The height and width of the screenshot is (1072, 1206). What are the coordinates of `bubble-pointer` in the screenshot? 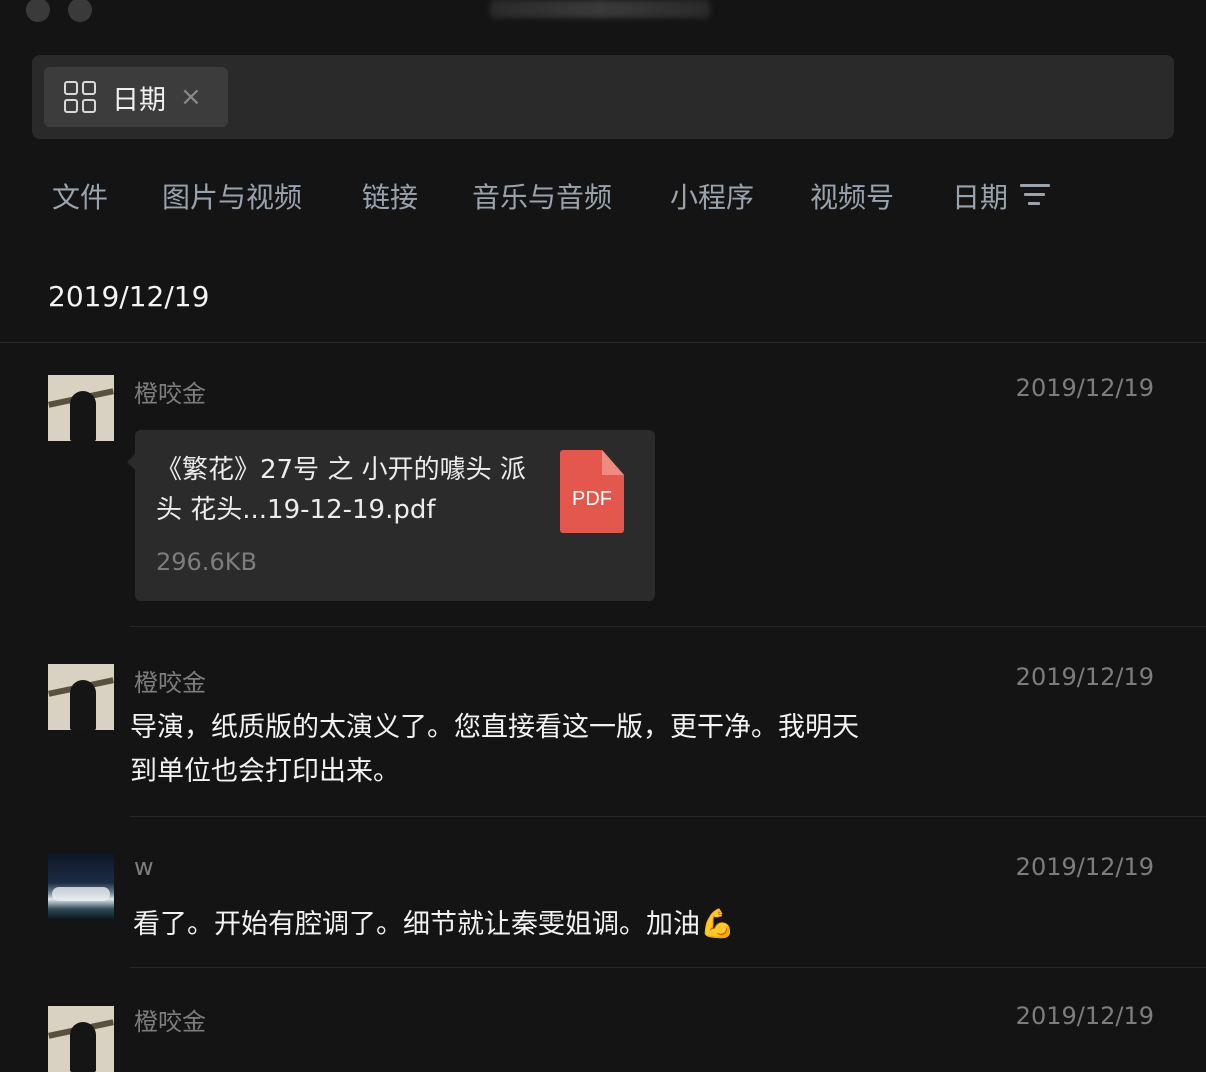 It's located at (131, 462).